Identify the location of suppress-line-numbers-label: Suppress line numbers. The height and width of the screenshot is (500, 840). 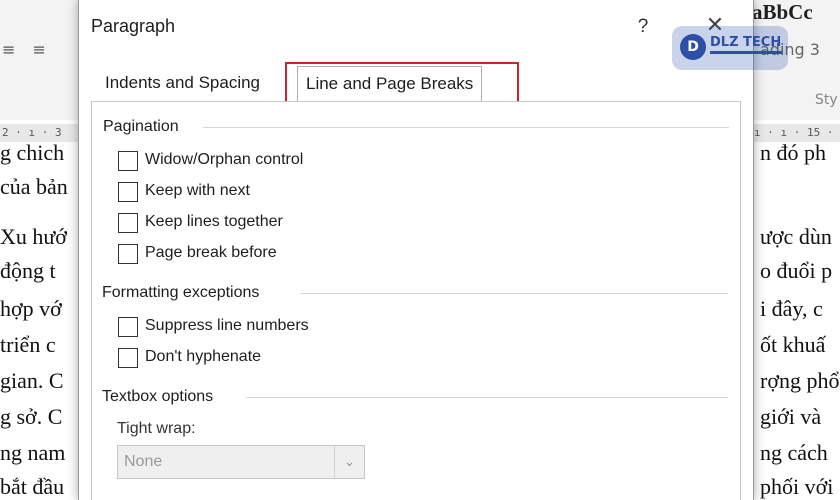
(227, 326).